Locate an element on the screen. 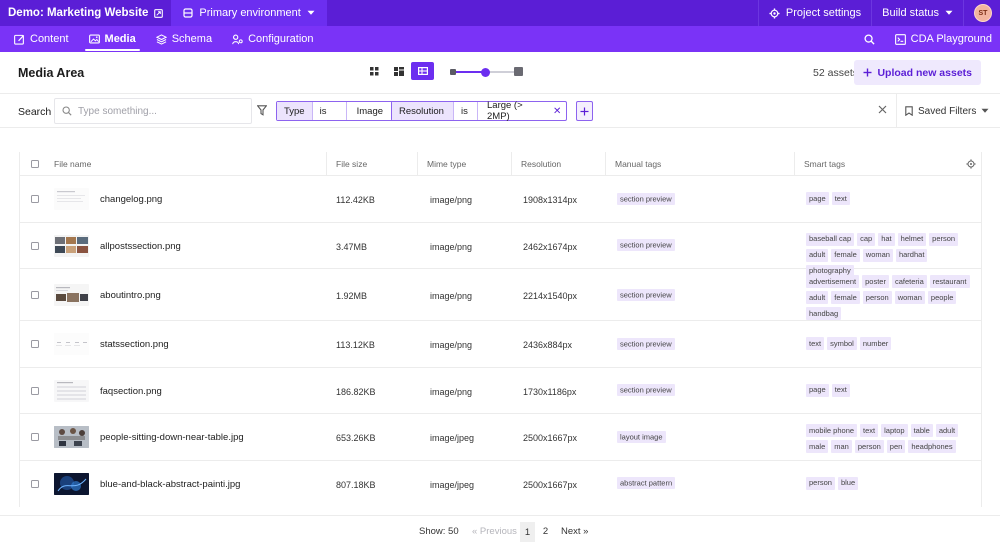 The height and width of the screenshot is (545, 1000). slider-handle is located at coordinates (485, 72).